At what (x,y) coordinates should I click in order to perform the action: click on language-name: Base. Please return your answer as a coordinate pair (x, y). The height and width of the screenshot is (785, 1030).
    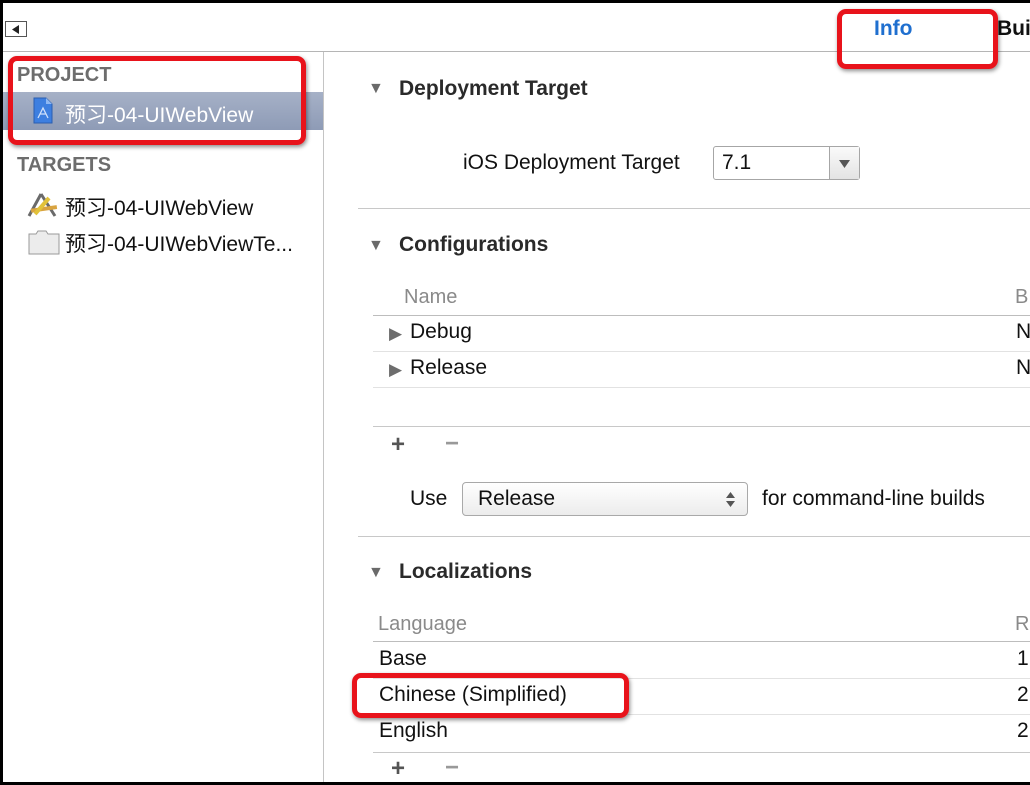
    Looking at the image, I should click on (403, 658).